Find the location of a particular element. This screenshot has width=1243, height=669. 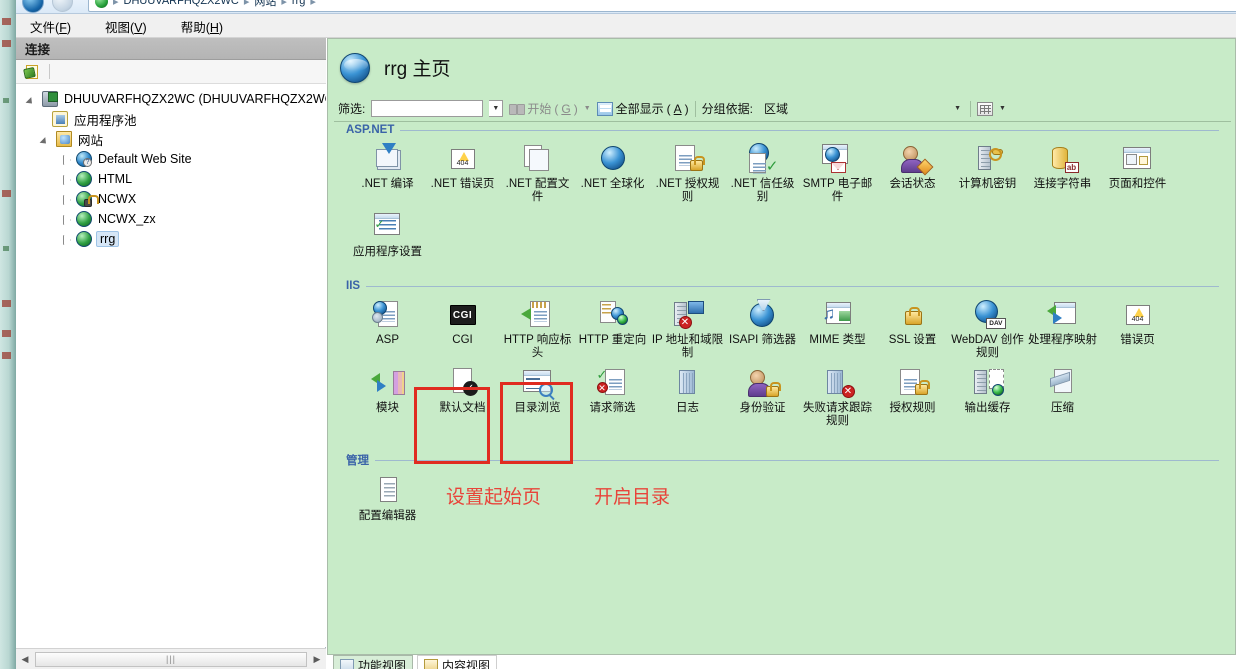

feature-net-globalization: .NET 全球化 is located at coordinates (612, 173).